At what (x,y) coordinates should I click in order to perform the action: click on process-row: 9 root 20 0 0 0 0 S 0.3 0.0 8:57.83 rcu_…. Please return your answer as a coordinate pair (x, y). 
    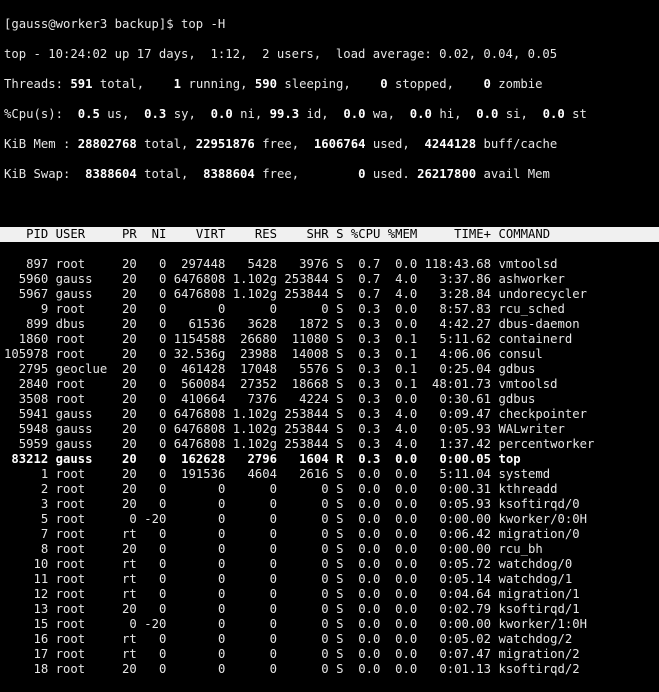
    Looking at the image, I should click on (331, 309).